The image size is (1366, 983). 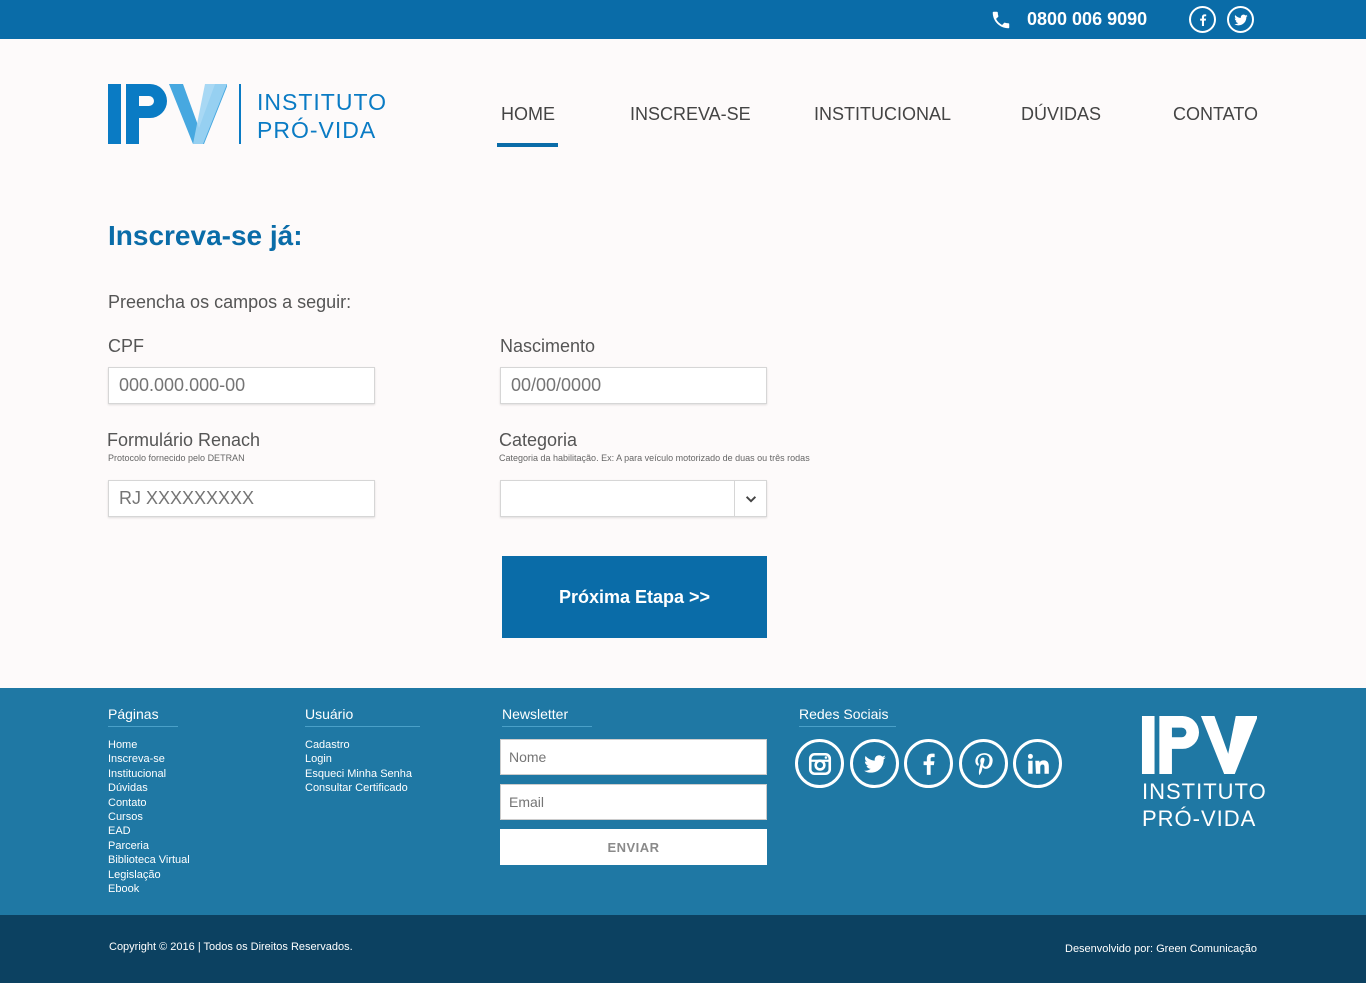 What do you see at coordinates (1204, 805) in the screenshot?
I see `footer-logo-text: INSTITUTO PRÓ-VIDA` at bounding box center [1204, 805].